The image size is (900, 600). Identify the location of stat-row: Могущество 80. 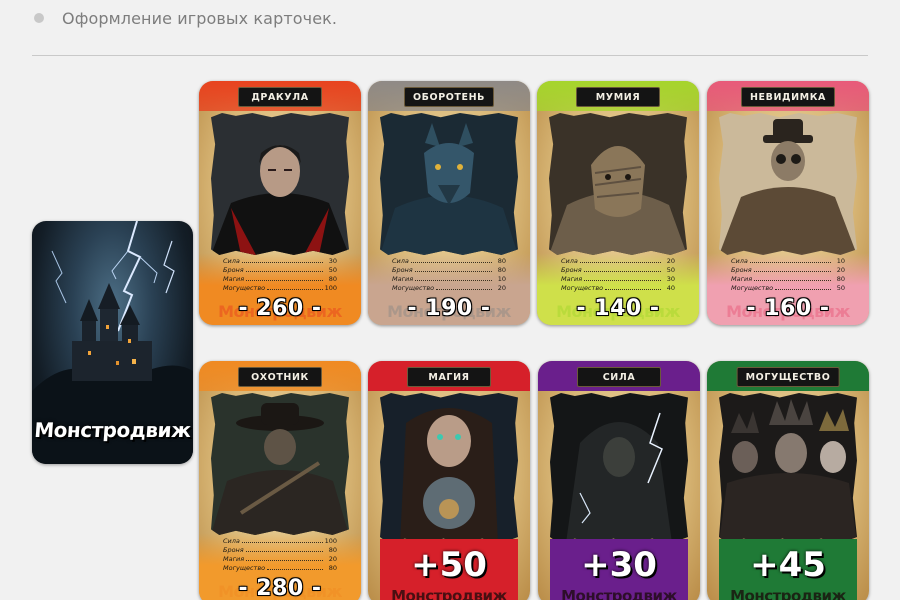
(280, 568).